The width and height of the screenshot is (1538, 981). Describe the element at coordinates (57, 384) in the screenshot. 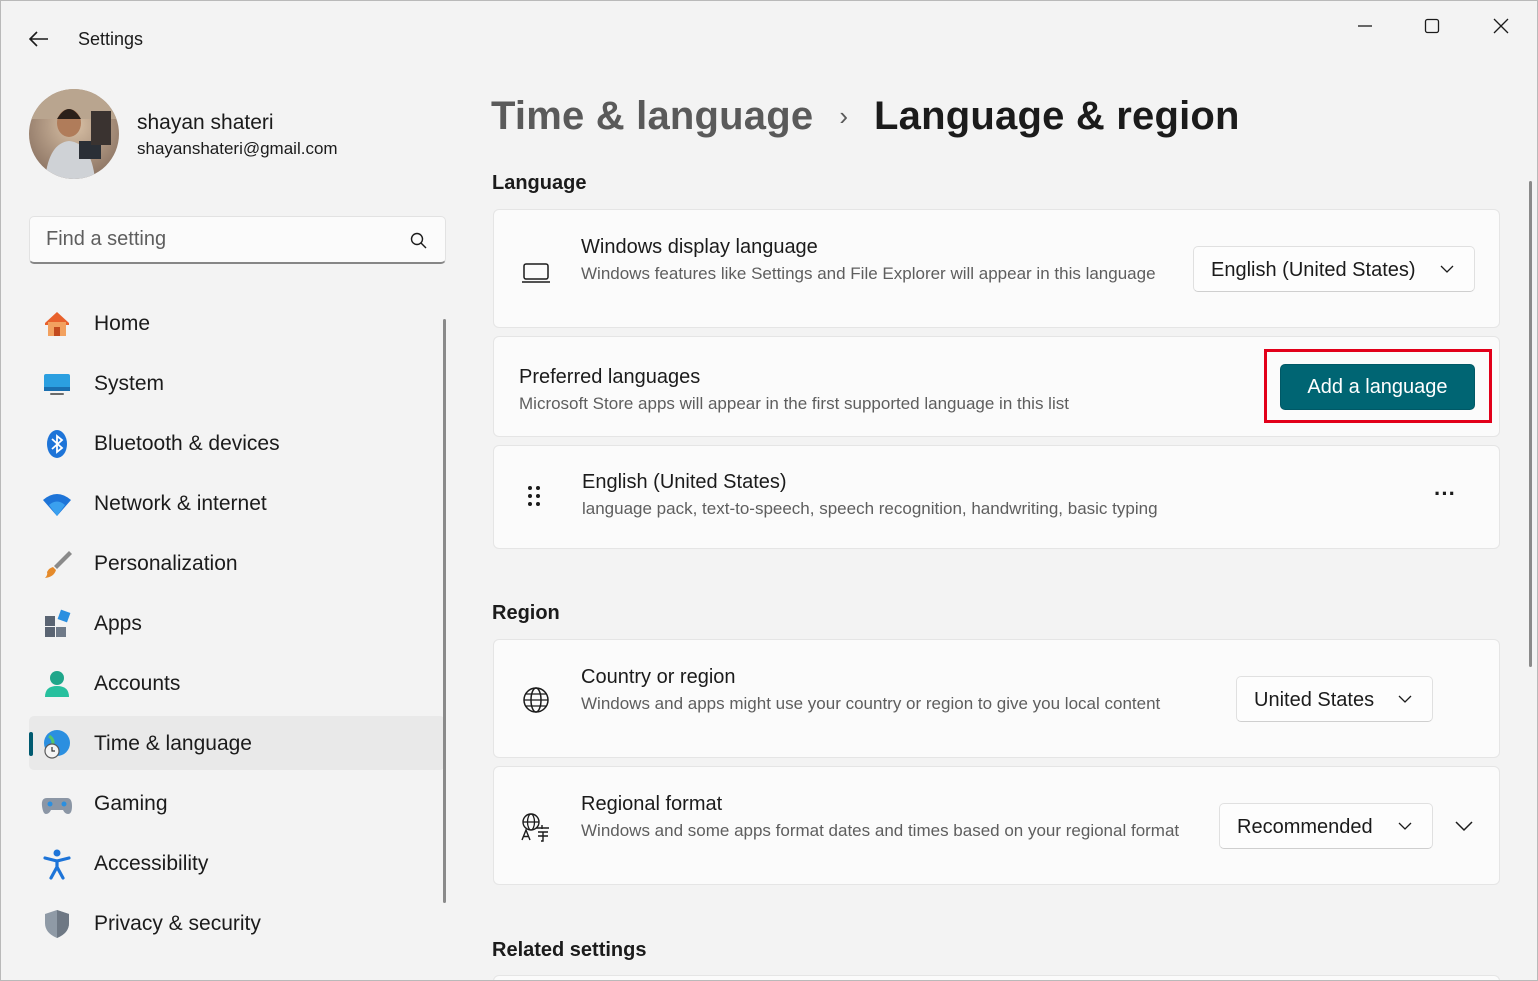

I see `system-icon` at that location.